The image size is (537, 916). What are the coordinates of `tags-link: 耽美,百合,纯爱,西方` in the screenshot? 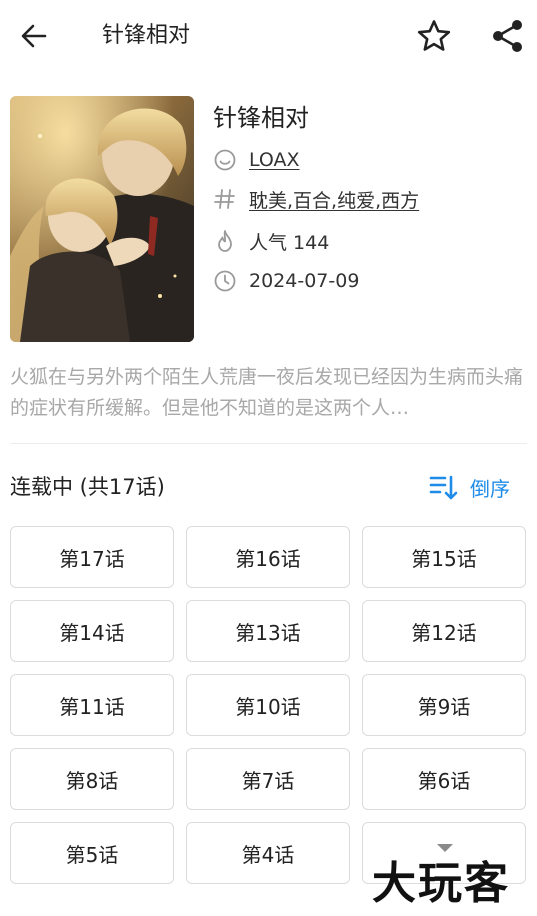 It's located at (334, 199).